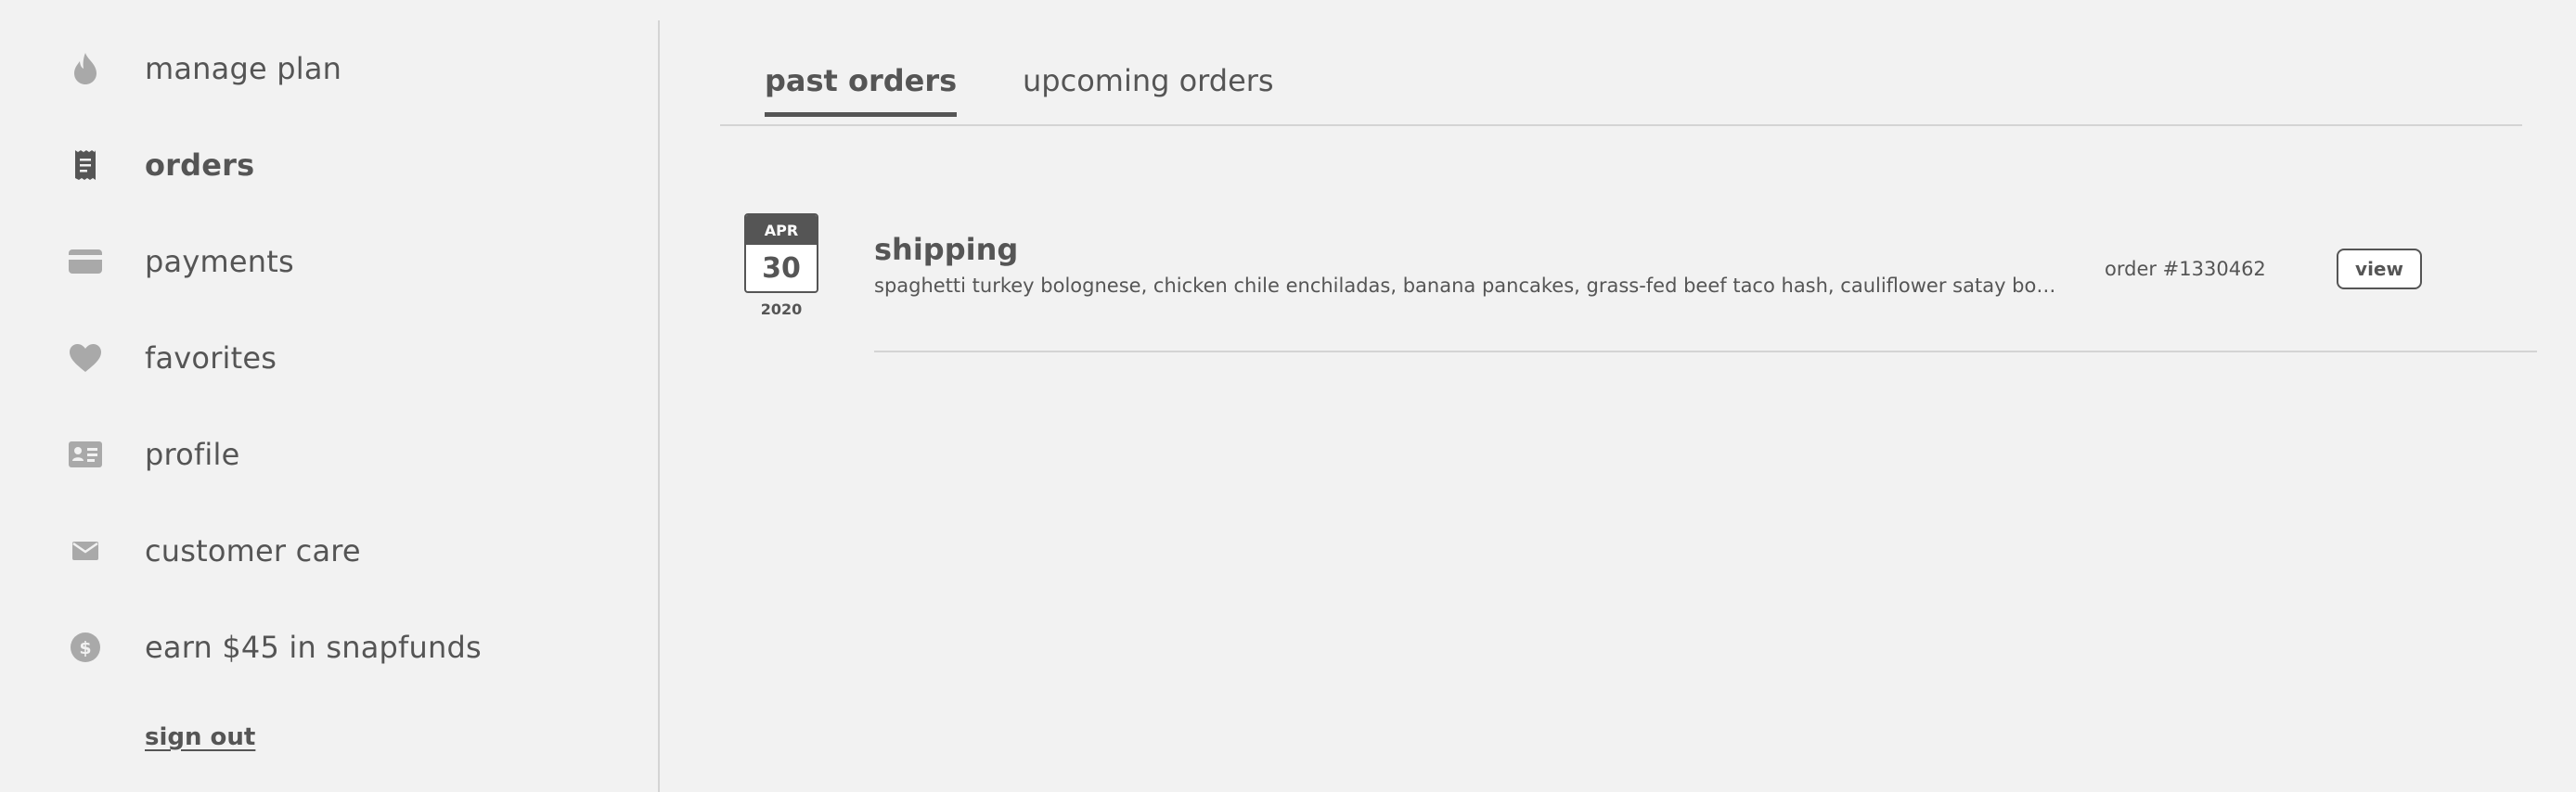  What do you see at coordinates (200, 737) in the screenshot?
I see `sign-out-link: sign out` at bounding box center [200, 737].